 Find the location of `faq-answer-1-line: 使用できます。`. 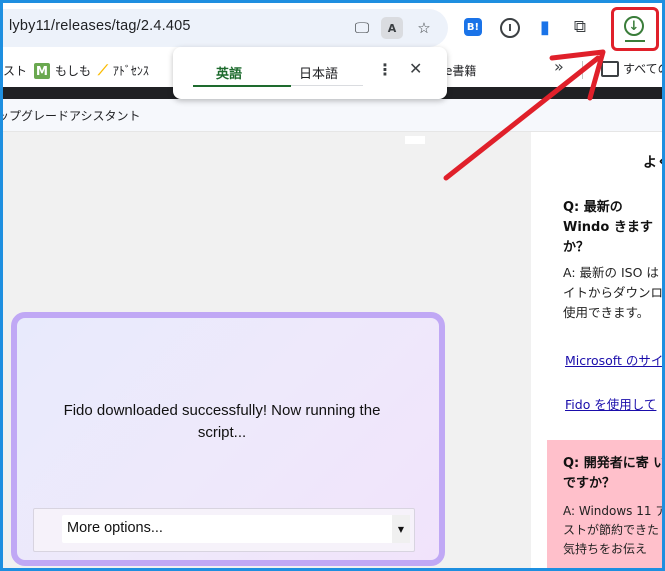

faq-answer-1-line: 使用できます。 is located at coordinates (606, 312).